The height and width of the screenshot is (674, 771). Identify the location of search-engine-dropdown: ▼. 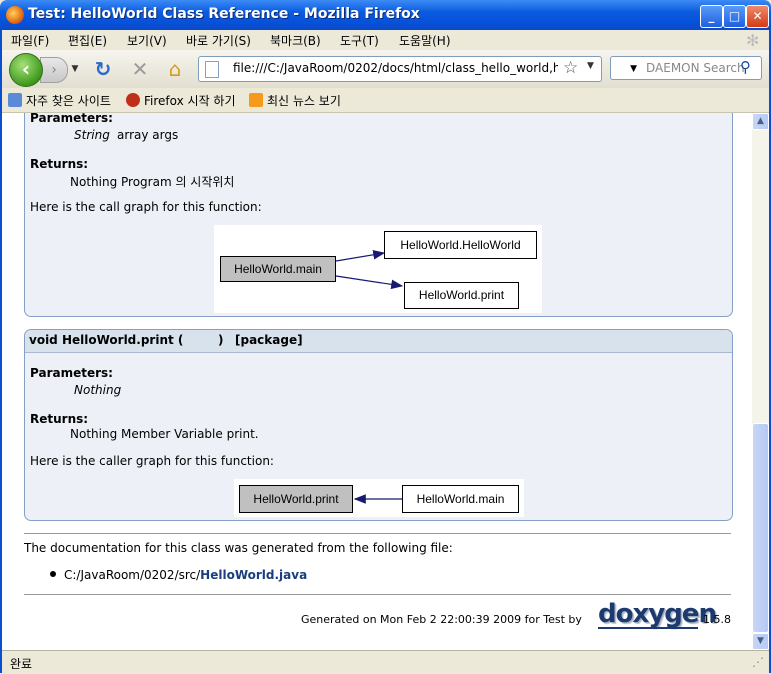
(625, 68).